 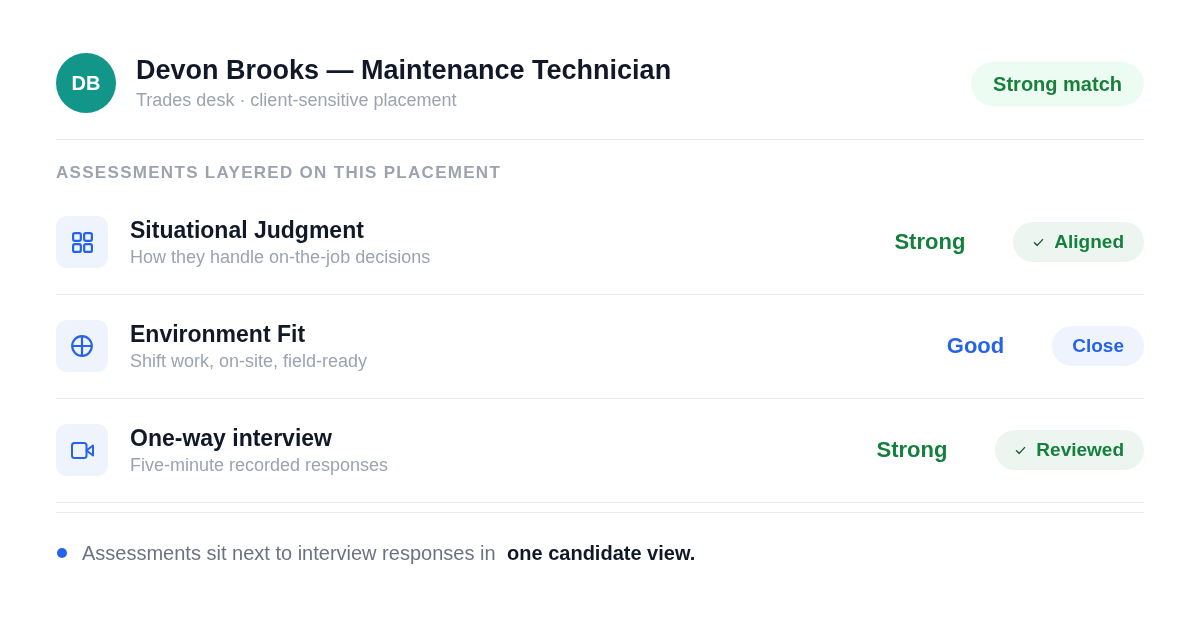 I want to click on rating-label: Good, so click(x=975, y=346).